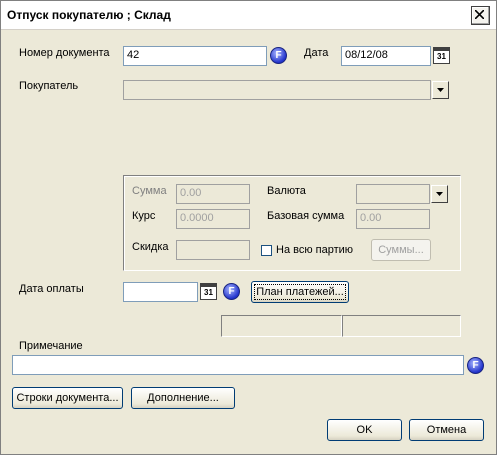  What do you see at coordinates (315, 250) in the screenshot?
I see `whole-batch-label: На всю партию` at bounding box center [315, 250].